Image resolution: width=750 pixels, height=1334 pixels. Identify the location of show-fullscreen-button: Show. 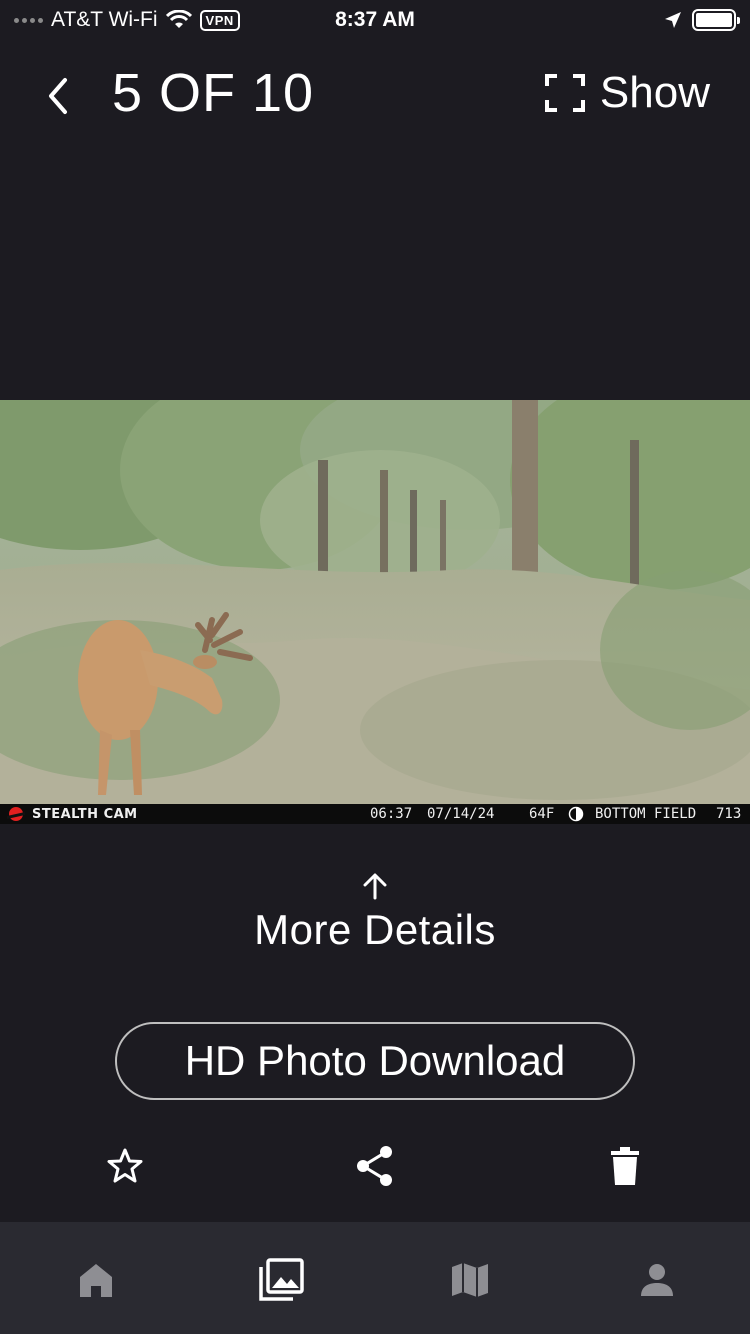
(627, 93).